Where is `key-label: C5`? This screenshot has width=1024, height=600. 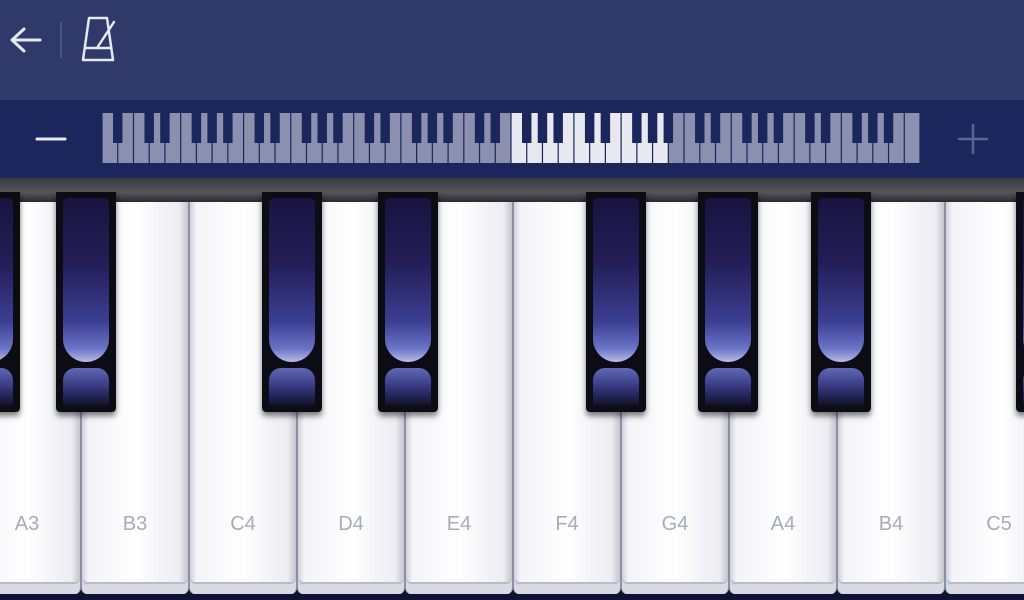
key-label: C5 is located at coordinates (999, 524).